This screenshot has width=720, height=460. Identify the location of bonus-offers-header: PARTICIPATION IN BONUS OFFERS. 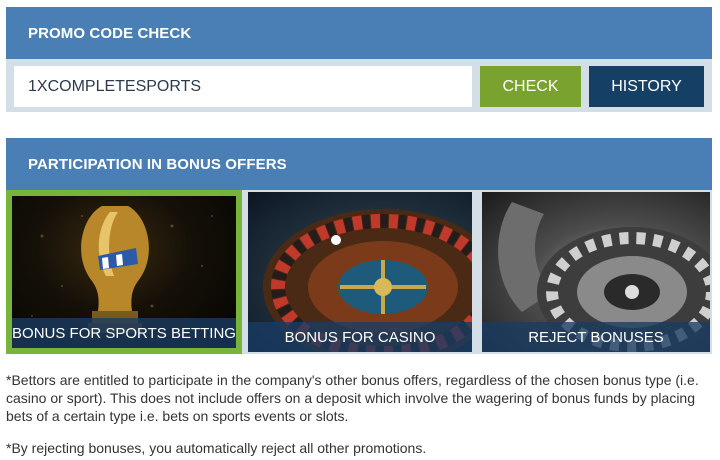
(359, 164).